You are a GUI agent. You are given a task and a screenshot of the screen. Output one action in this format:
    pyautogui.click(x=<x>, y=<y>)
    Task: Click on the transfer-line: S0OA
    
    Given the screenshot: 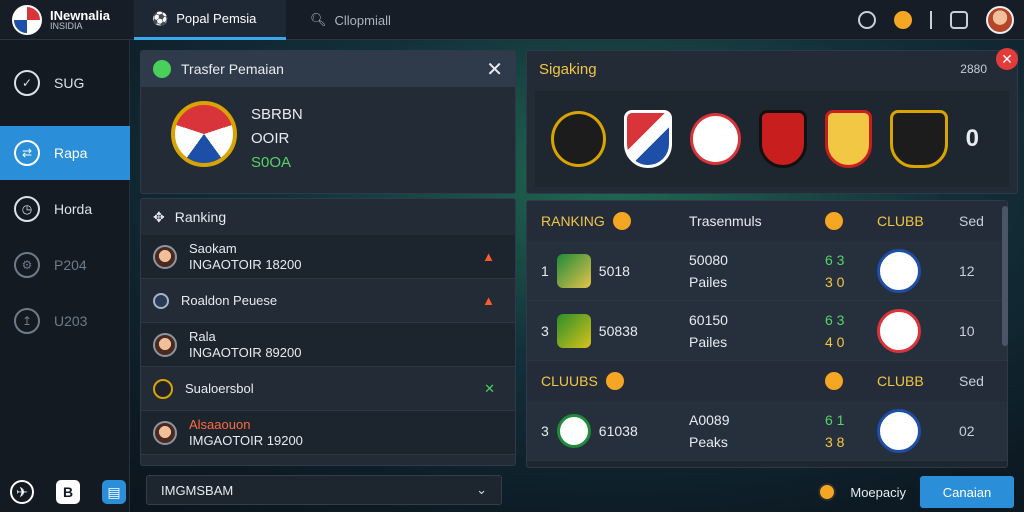 What is the action you would take?
    pyautogui.click(x=271, y=162)
    